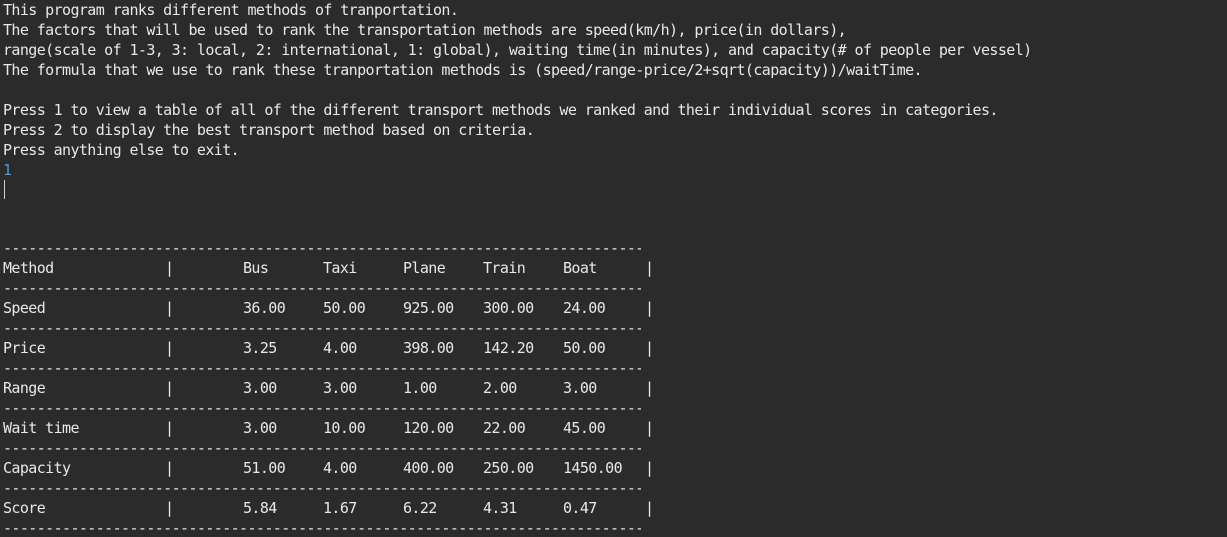  Describe the element at coordinates (424, 268) in the screenshot. I see `header-col-plane: Plane` at that location.